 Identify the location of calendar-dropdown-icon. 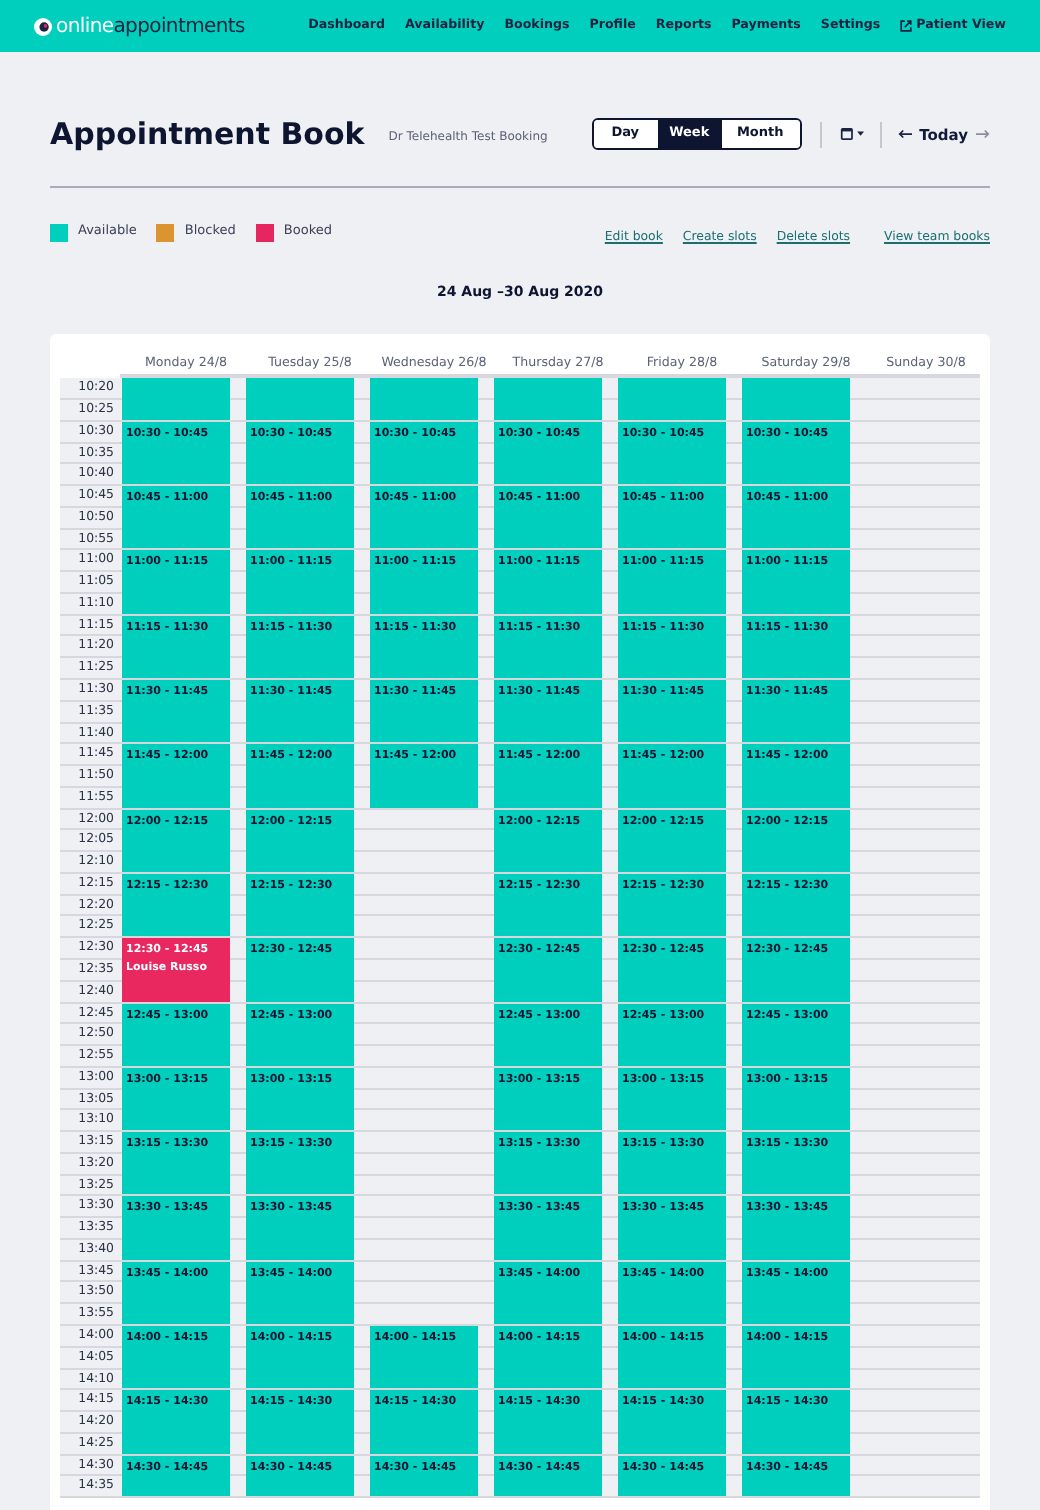
(851, 134).